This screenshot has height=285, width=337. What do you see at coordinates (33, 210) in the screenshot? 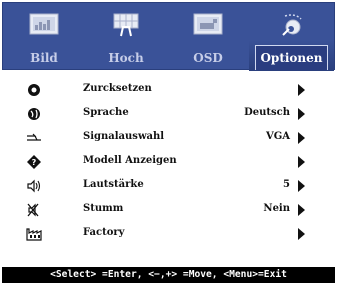
I see `mute-icon` at bounding box center [33, 210].